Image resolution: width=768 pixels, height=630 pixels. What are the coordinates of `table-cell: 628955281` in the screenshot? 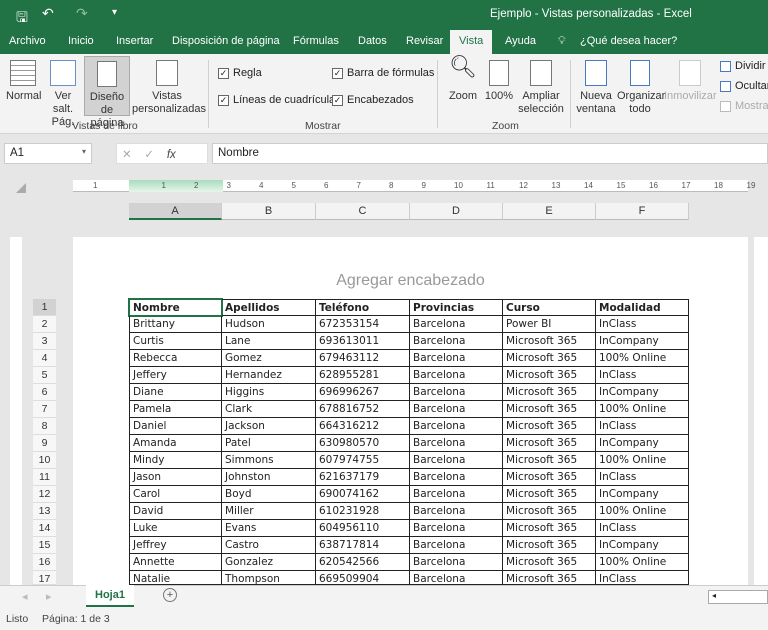 It's located at (363, 375).